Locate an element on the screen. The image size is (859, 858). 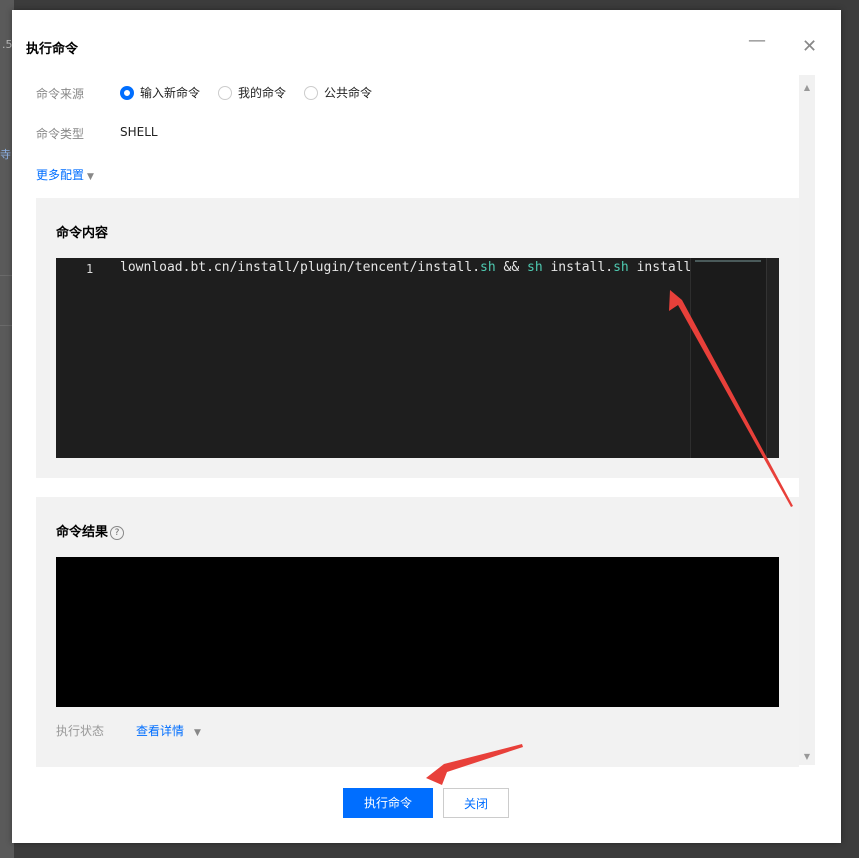
more-config-toggle: 更多配置 ▼ is located at coordinates (65, 174).